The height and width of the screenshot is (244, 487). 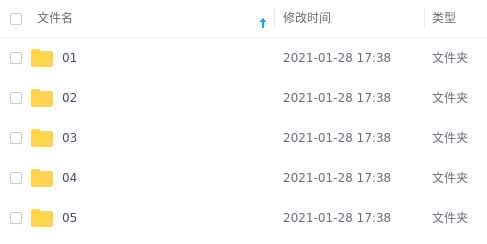 What do you see at coordinates (55, 18) in the screenshot?
I see `column-header-name: 文件名` at bounding box center [55, 18].